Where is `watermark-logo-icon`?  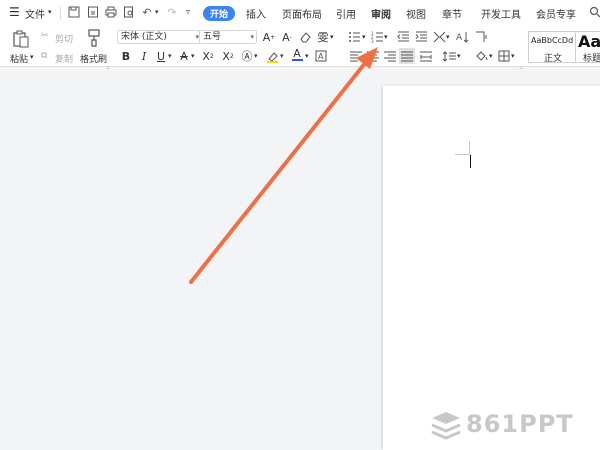
watermark-logo-icon is located at coordinates (446, 426).